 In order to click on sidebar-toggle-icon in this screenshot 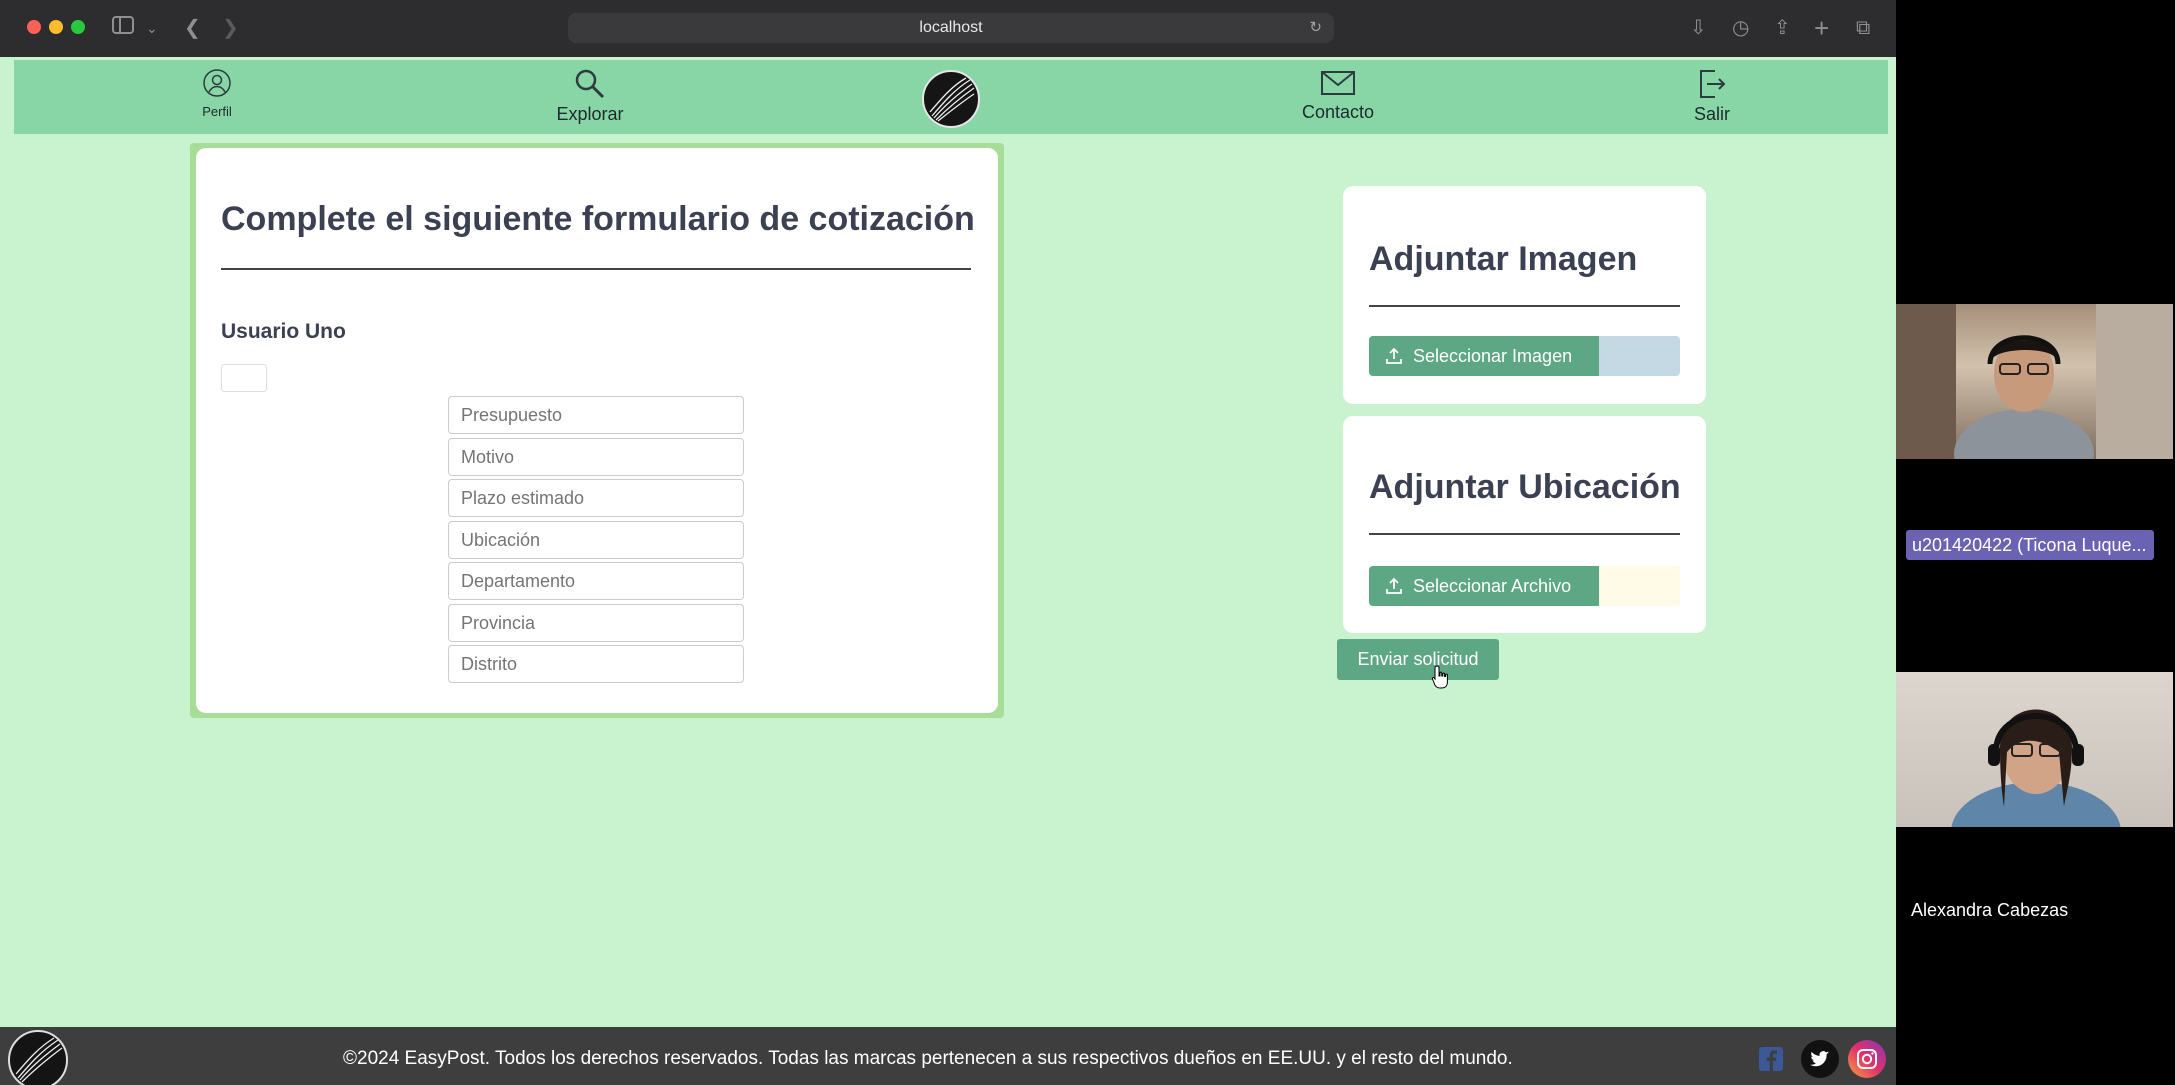, I will do `click(123, 28)`.